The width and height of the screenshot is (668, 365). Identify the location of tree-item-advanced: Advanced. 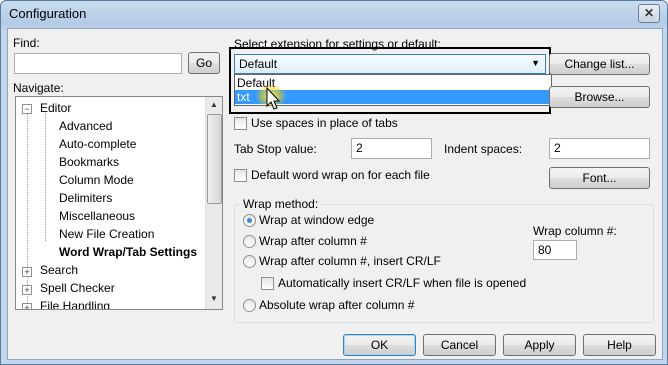
(85, 126).